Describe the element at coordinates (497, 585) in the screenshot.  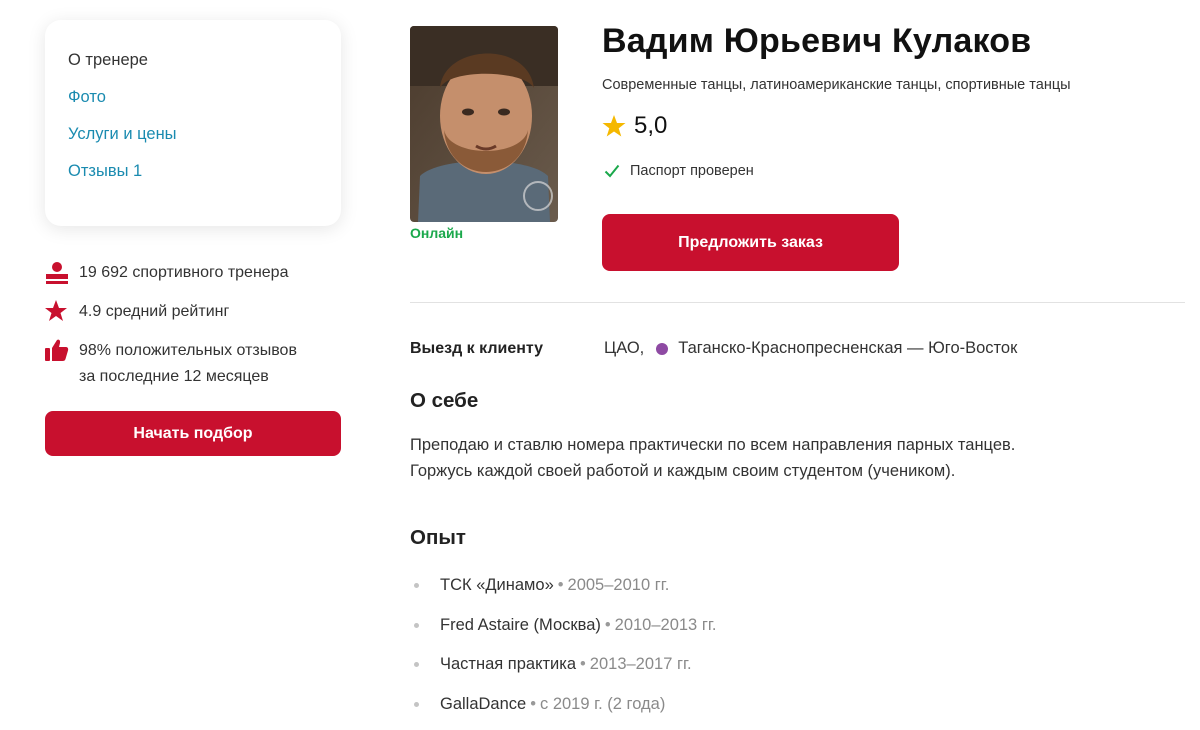
I see `experience-place: ТСК «Динамо»` at that location.